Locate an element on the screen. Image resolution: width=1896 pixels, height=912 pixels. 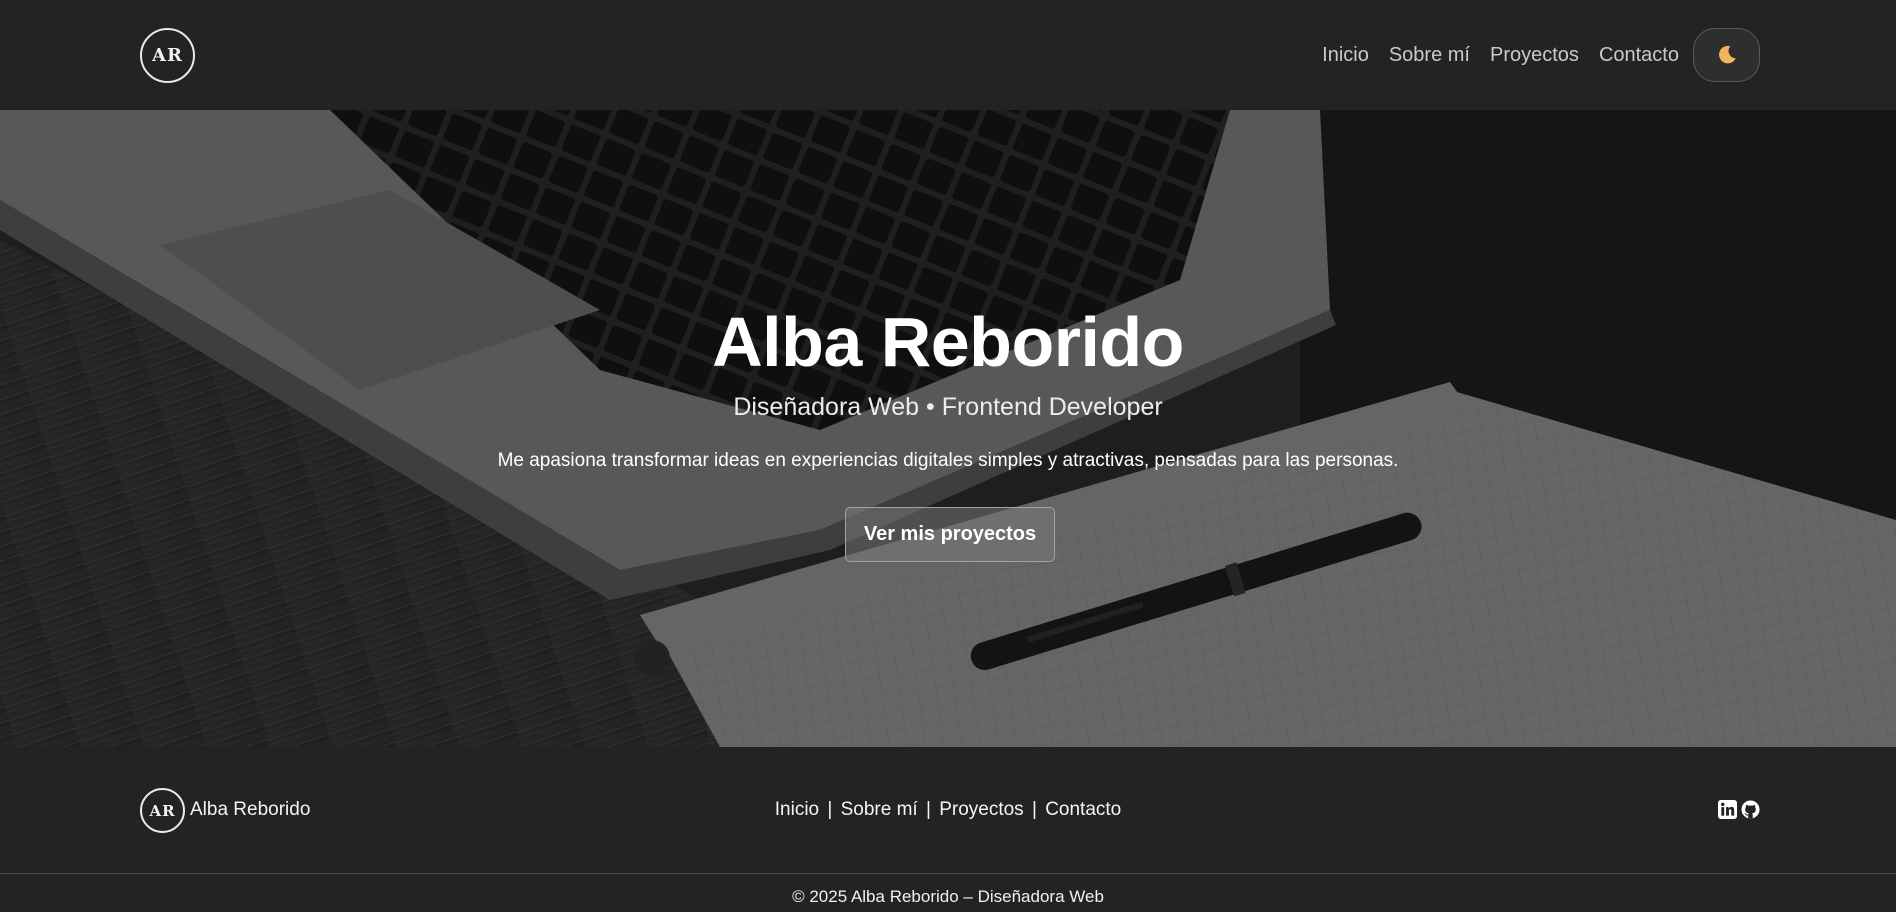
footer-divider is located at coordinates (948, 873).